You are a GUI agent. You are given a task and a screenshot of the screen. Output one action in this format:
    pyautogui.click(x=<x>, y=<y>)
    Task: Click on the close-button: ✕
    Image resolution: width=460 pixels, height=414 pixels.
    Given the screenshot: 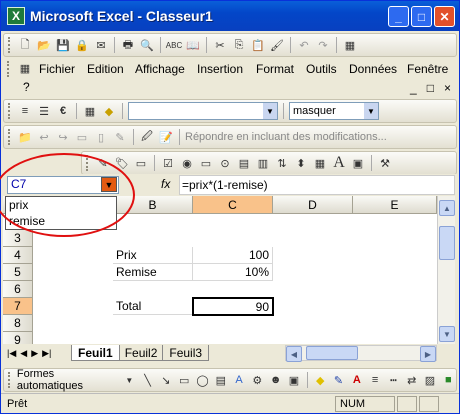 What is the action you would take?
    pyautogui.click(x=444, y=16)
    